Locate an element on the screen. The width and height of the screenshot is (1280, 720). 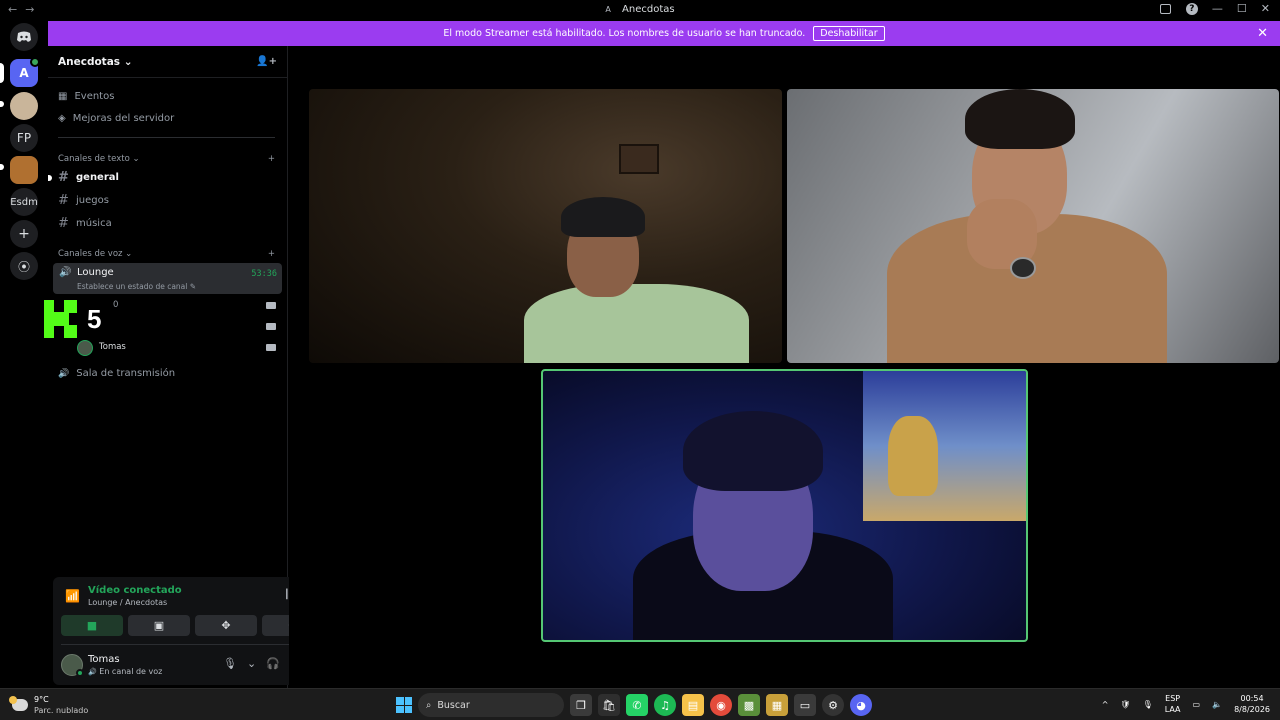
add-server-icon: + is located at coordinates (24, 234).